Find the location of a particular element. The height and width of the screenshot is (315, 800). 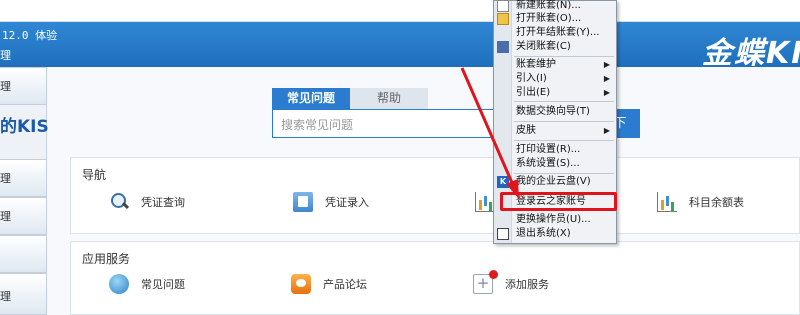

annotation-arrow is located at coordinates (489, 133).